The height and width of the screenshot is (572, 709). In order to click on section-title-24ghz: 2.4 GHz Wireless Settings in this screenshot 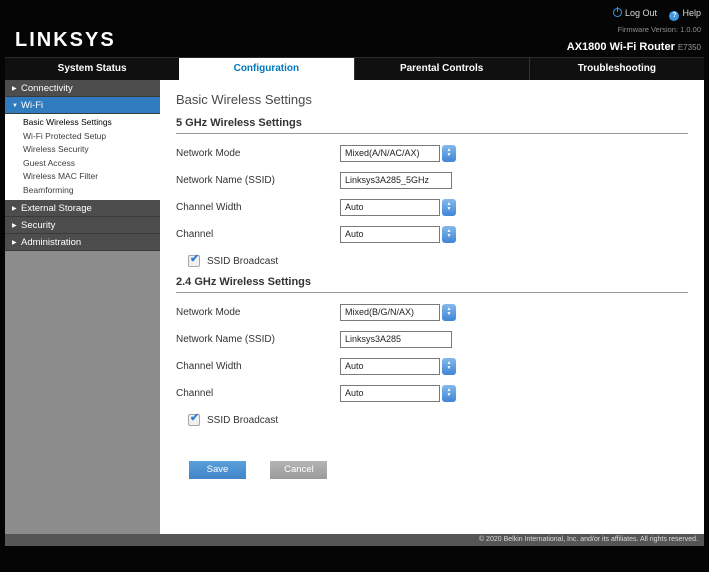, I will do `click(432, 284)`.